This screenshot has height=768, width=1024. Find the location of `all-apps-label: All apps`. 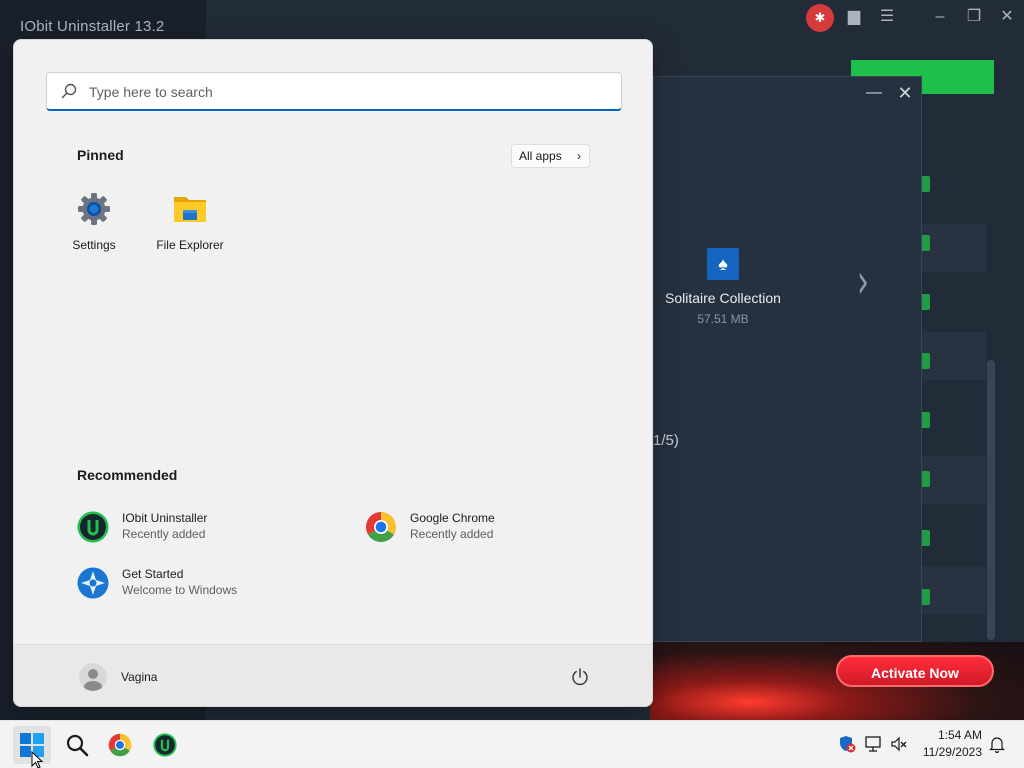

all-apps-label: All apps is located at coordinates (540, 156).